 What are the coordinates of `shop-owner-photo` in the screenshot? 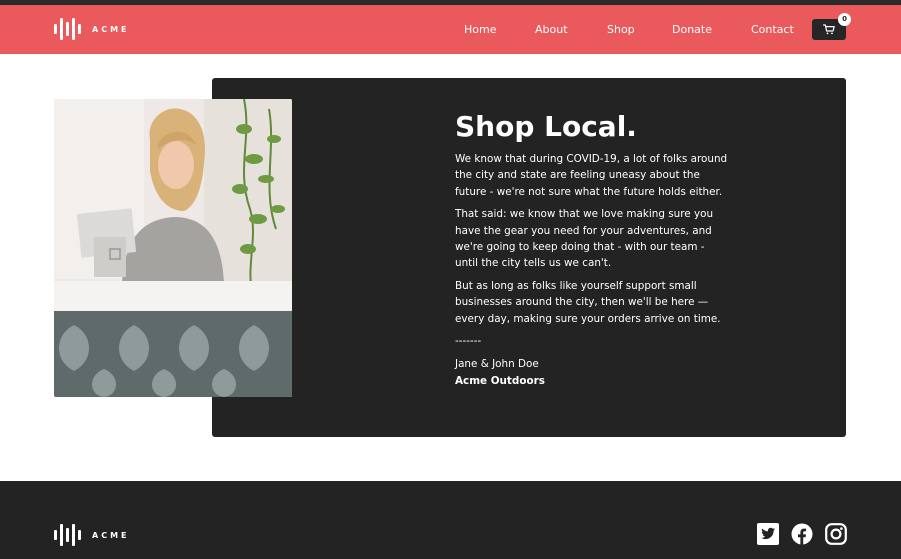 It's located at (173, 248).